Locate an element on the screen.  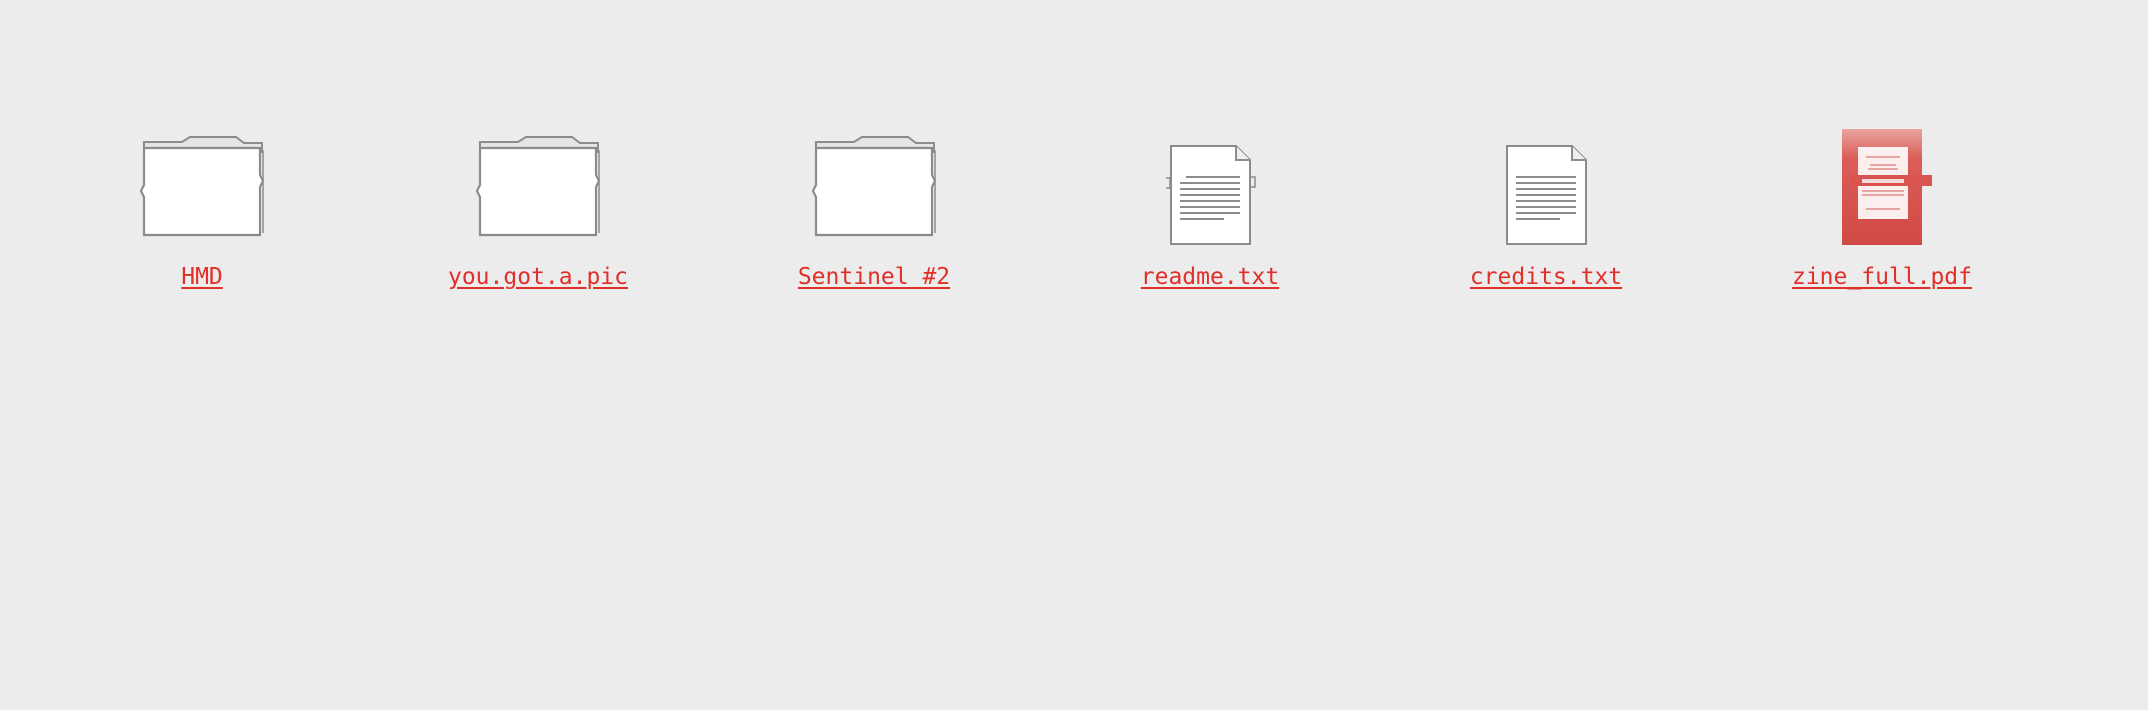
file-label: readme.txt is located at coordinates (1210, 277).